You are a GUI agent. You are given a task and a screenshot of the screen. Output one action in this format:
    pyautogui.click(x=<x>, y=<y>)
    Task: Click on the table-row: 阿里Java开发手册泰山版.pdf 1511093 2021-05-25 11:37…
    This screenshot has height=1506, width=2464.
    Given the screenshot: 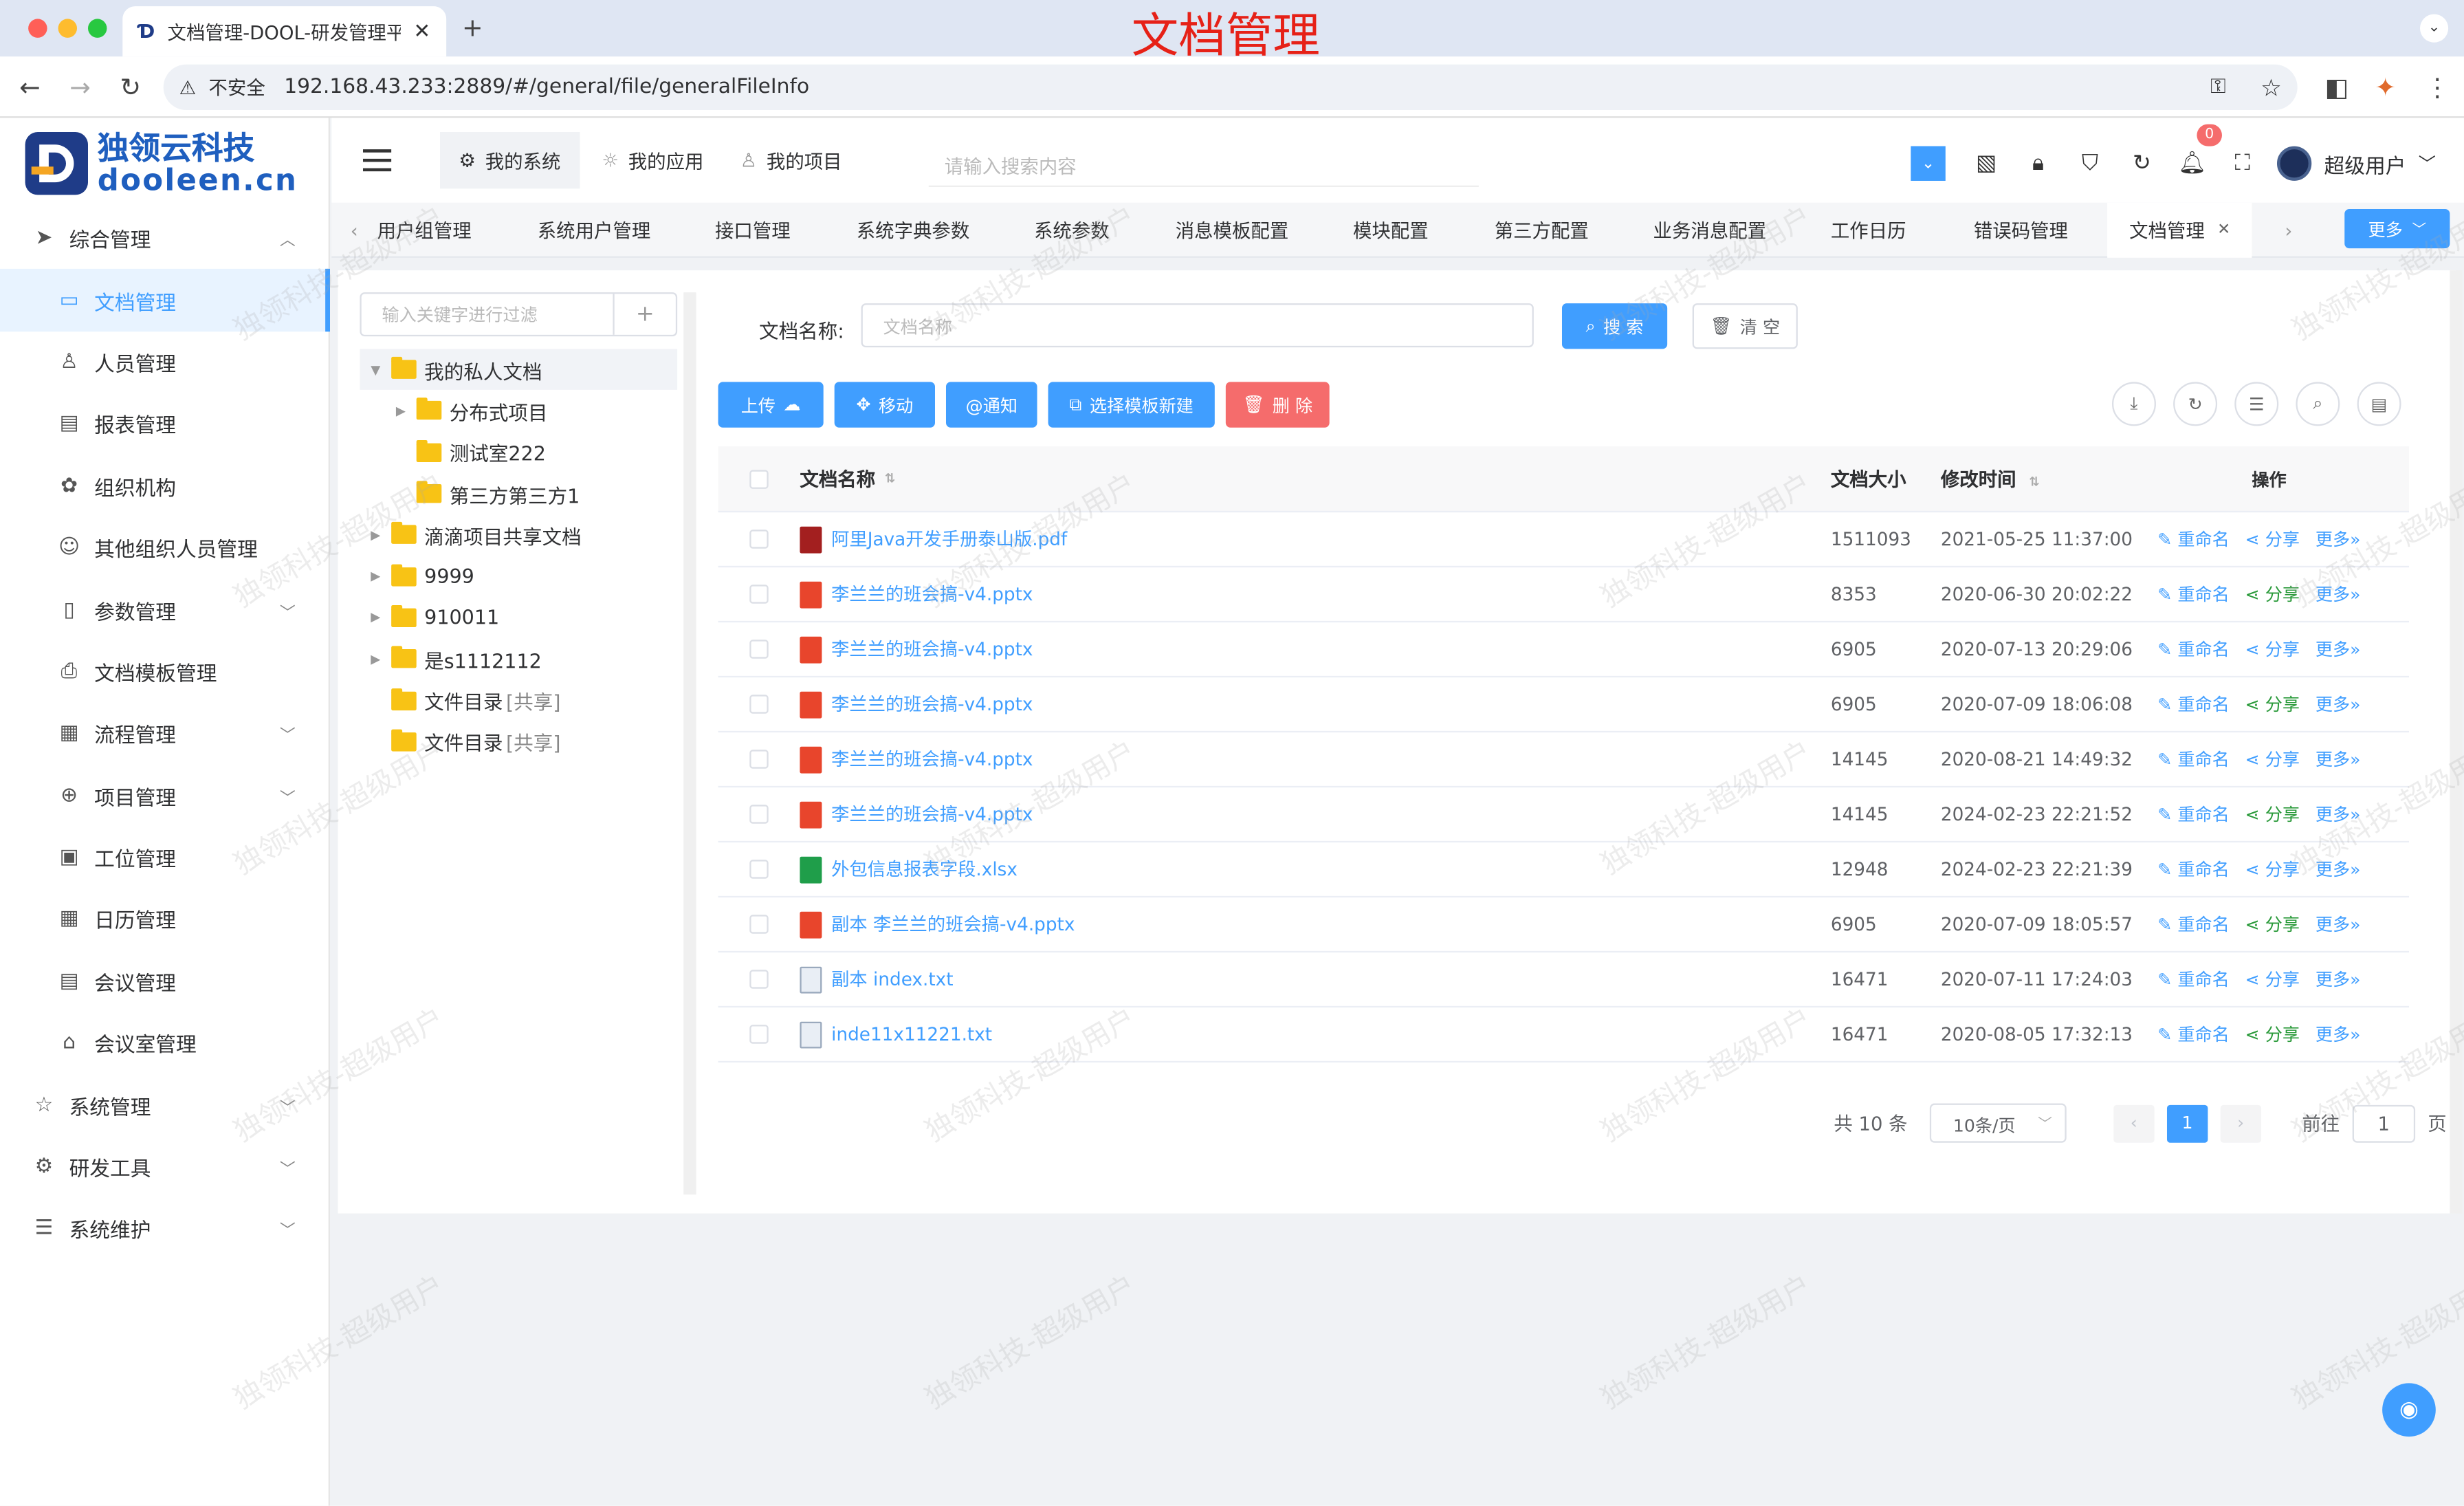 What is the action you would take?
    pyautogui.click(x=1564, y=540)
    